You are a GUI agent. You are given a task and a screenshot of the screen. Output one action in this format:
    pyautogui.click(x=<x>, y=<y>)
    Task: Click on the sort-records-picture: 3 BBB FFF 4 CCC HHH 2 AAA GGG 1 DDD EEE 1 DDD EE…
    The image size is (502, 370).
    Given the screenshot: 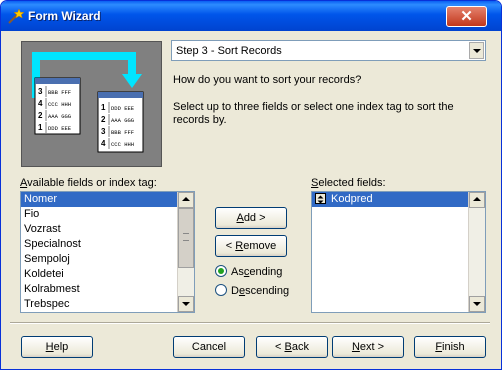 What is the action you would take?
    pyautogui.click(x=88, y=102)
    